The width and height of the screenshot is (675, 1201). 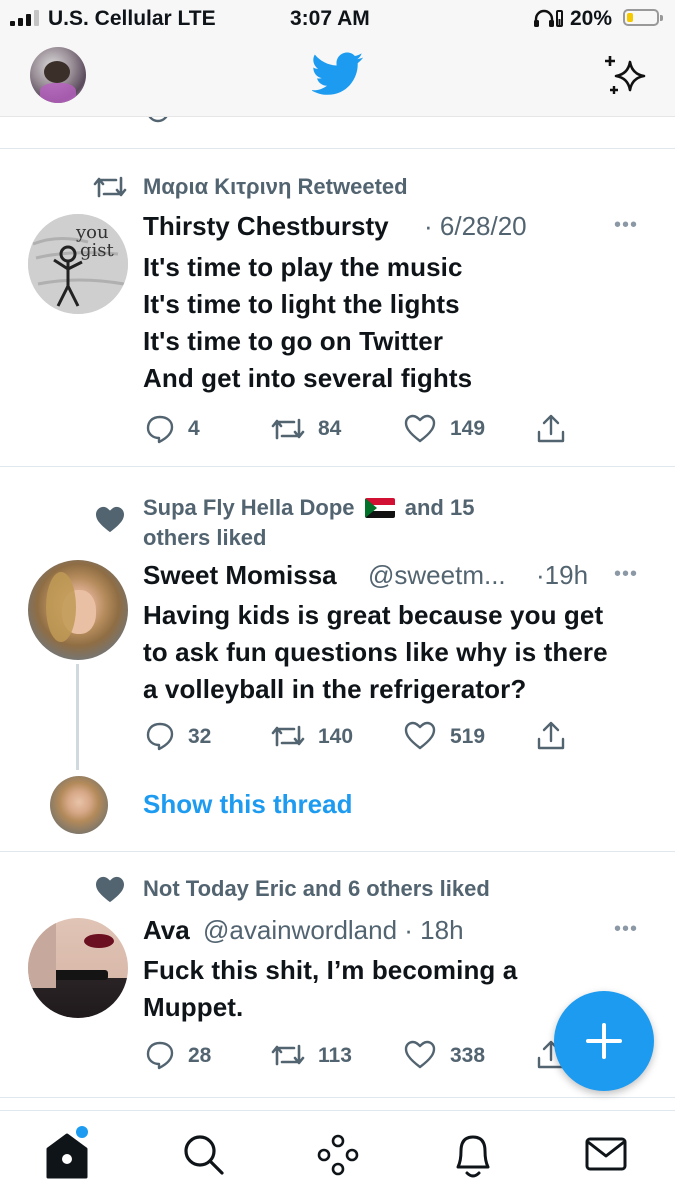 What do you see at coordinates (266, 226) in the screenshot?
I see `display-name: Thirsty Chestbursty` at bounding box center [266, 226].